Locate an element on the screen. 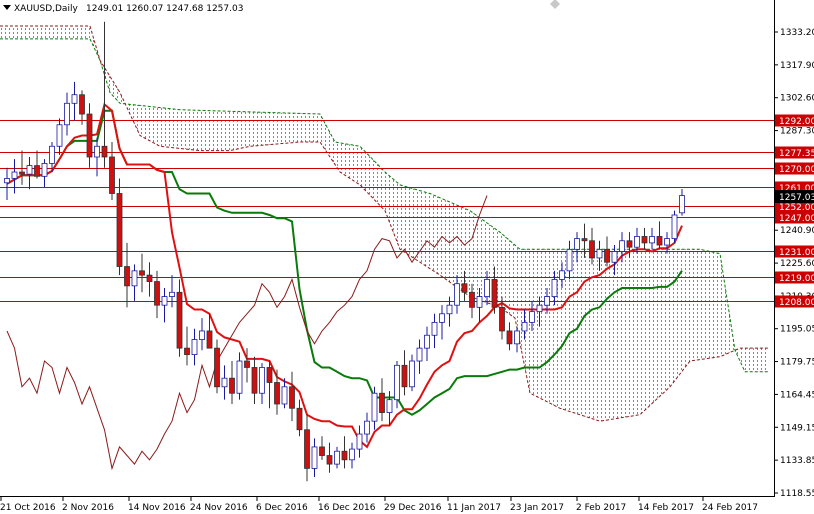 Image resolution: width=814 pixels, height=514 pixels. y-tick-label: 1225.60 is located at coordinates (797, 264).